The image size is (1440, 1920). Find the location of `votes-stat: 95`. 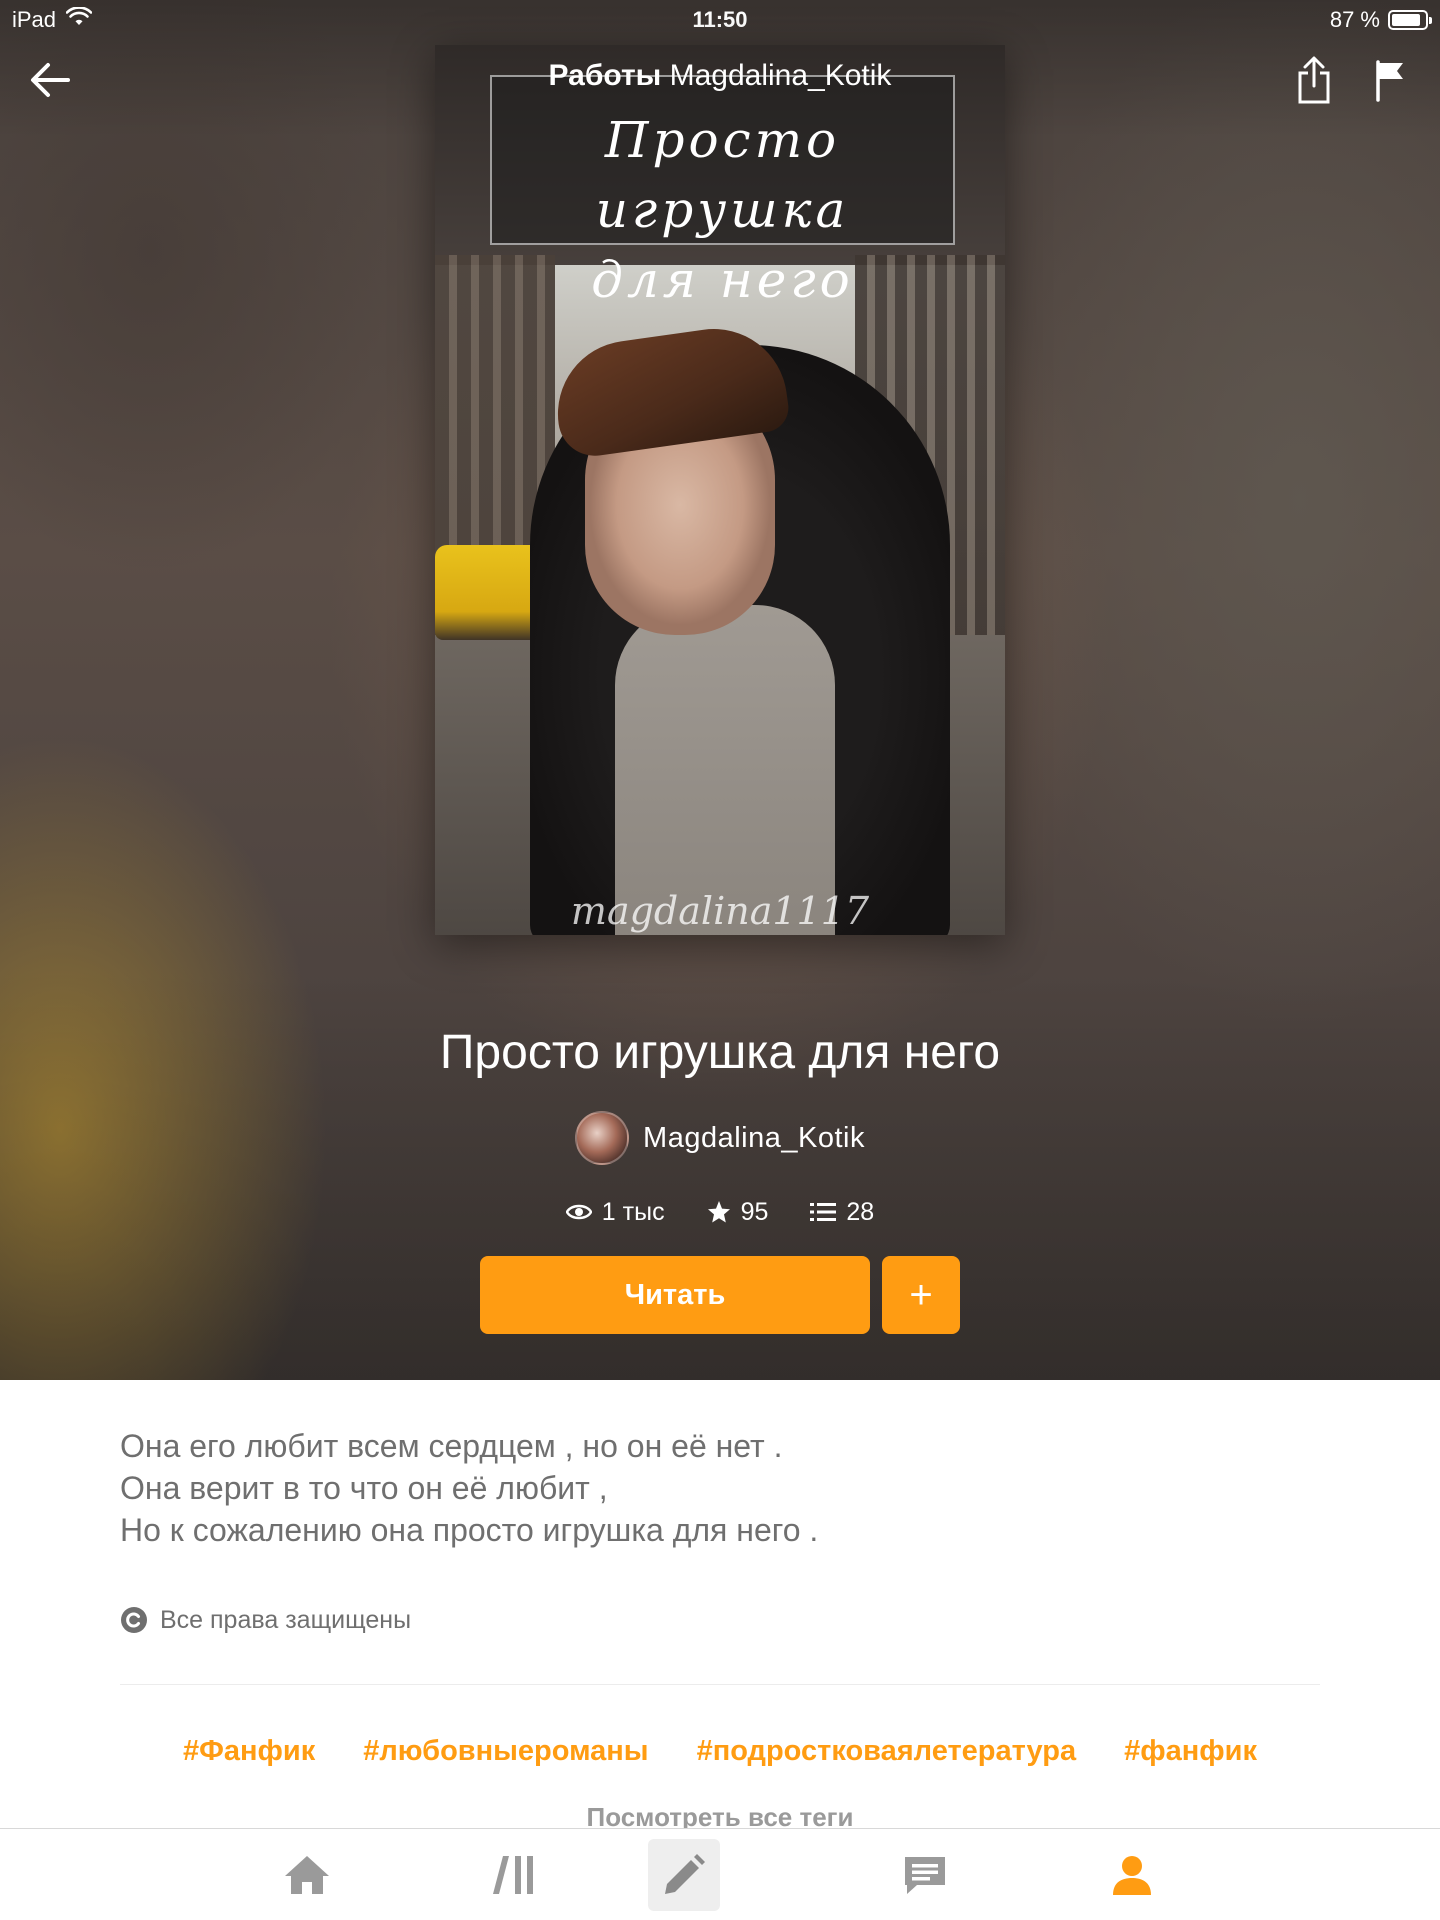

votes-stat: 95 is located at coordinates (738, 1212).